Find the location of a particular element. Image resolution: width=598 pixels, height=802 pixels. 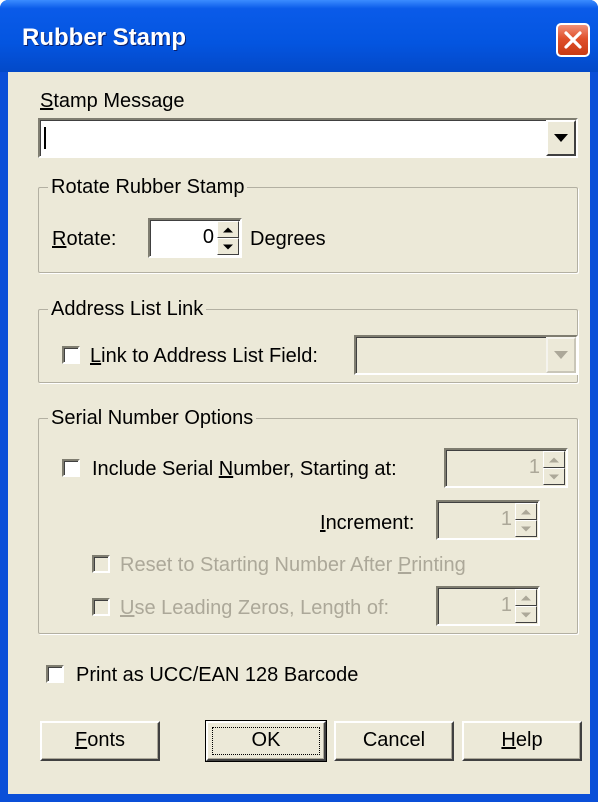

length-spinner-buttons is located at coordinates (526, 606).